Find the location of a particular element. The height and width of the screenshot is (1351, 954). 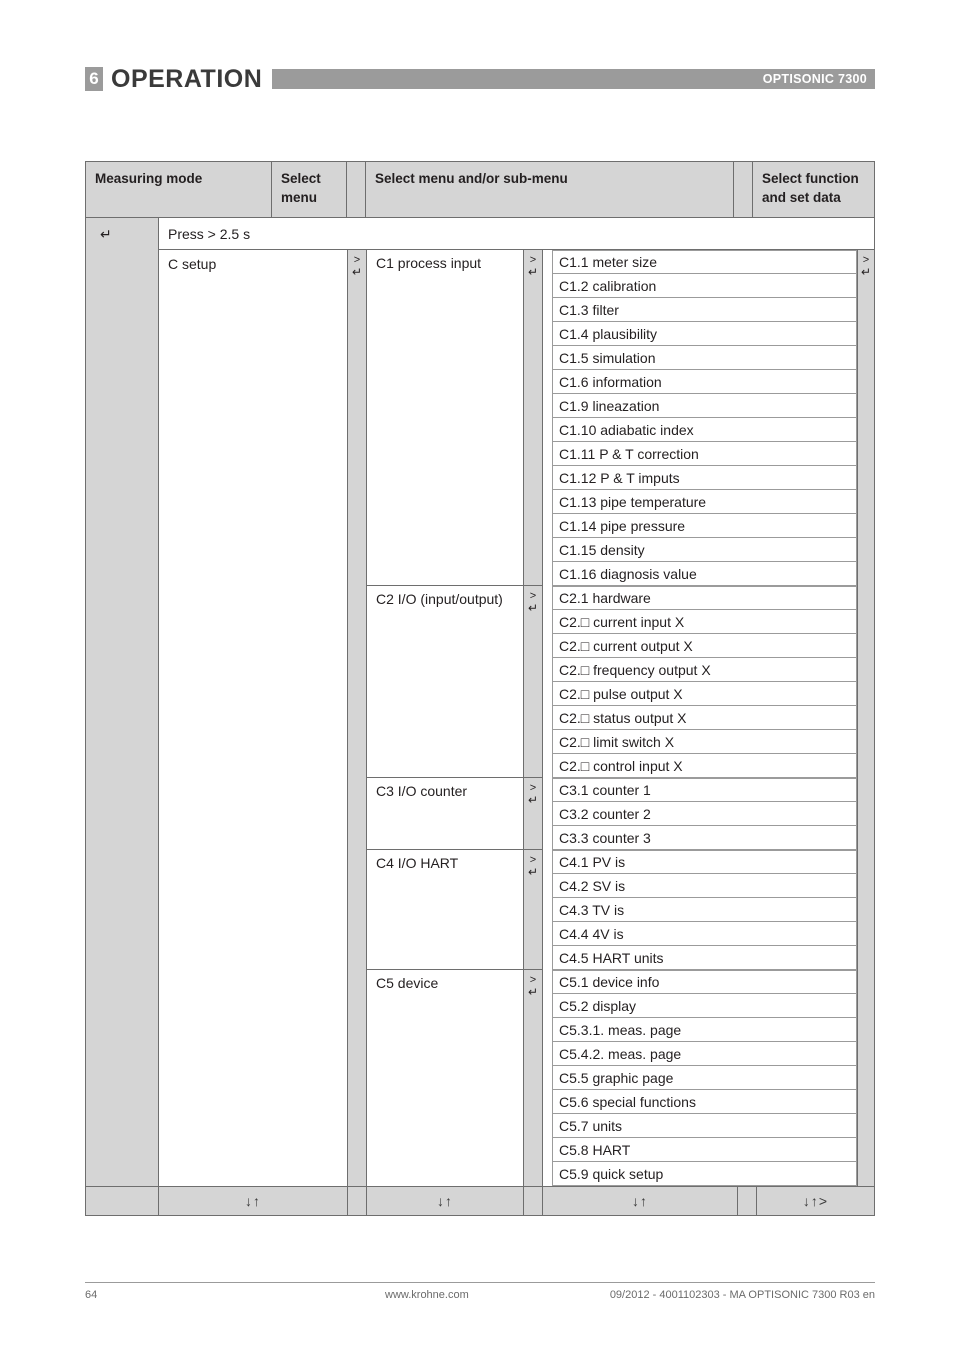

submenu-item: C1.16 diagnosis value is located at coordinates (704, 574).